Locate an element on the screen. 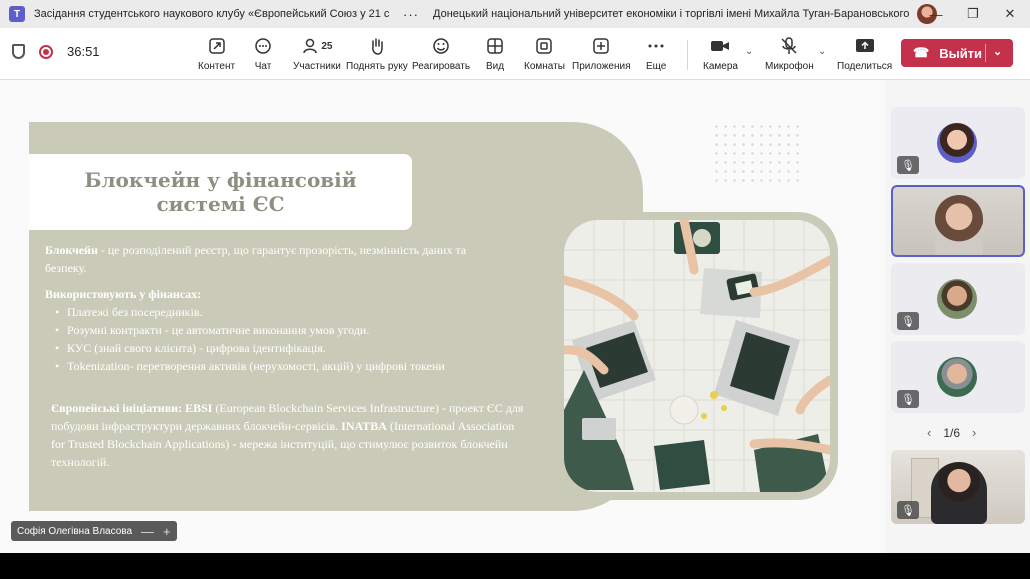  slide-photo-frame is located at coordinates (697, 356).